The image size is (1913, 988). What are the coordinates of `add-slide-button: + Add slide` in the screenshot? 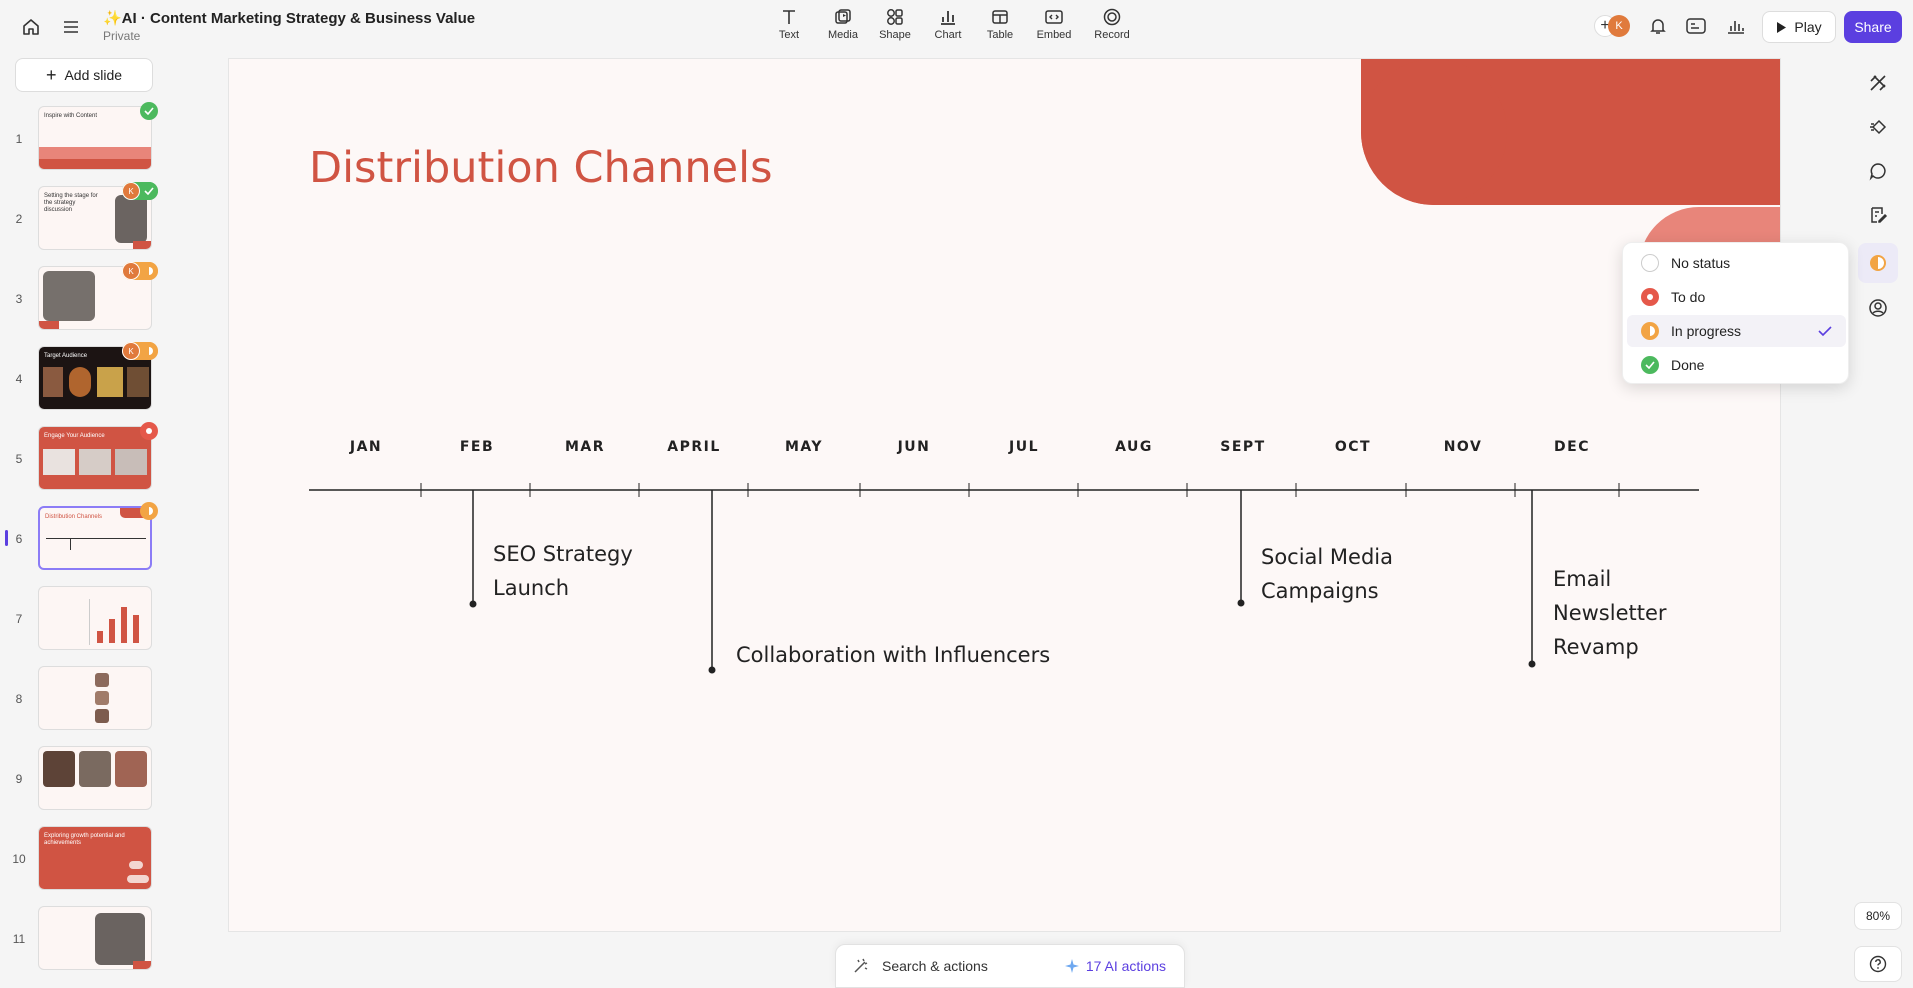 It's located at (84, 75).